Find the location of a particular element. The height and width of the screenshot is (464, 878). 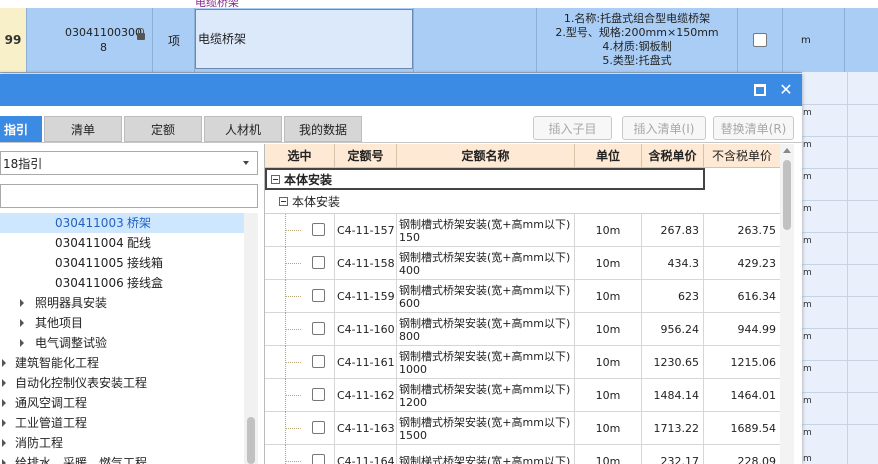

feature-line: 4.材质:钢板制 is located at coordinates (637, 46).